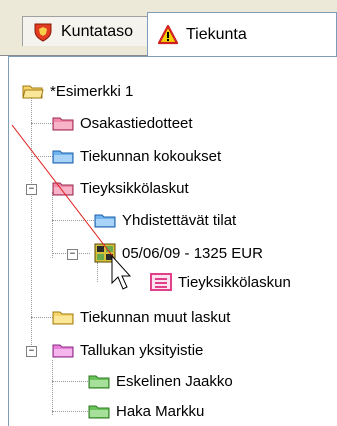 The height and width of the screenshot is (426, 337). I want to click on overlay, so click(71, 207).